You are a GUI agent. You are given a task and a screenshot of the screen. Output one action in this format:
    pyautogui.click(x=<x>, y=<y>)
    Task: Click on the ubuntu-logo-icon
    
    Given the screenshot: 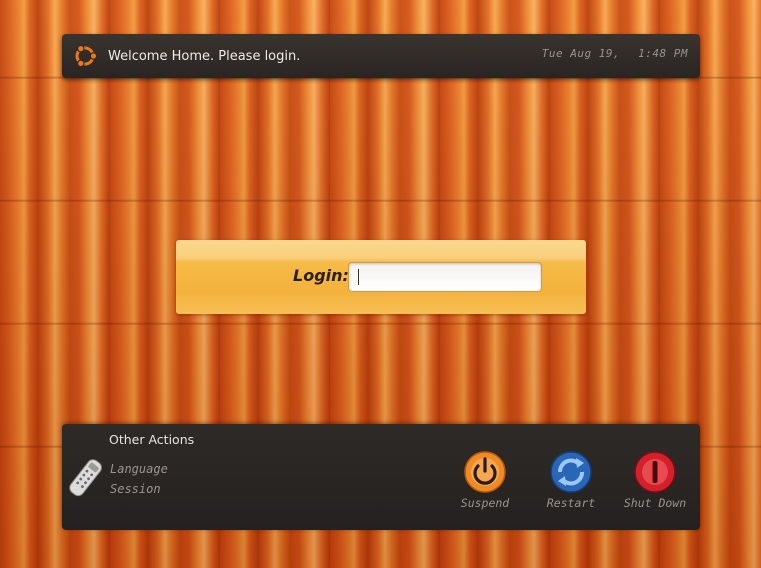 What is the action you would take?
    pyautogui.click(x=85, y=56)
    